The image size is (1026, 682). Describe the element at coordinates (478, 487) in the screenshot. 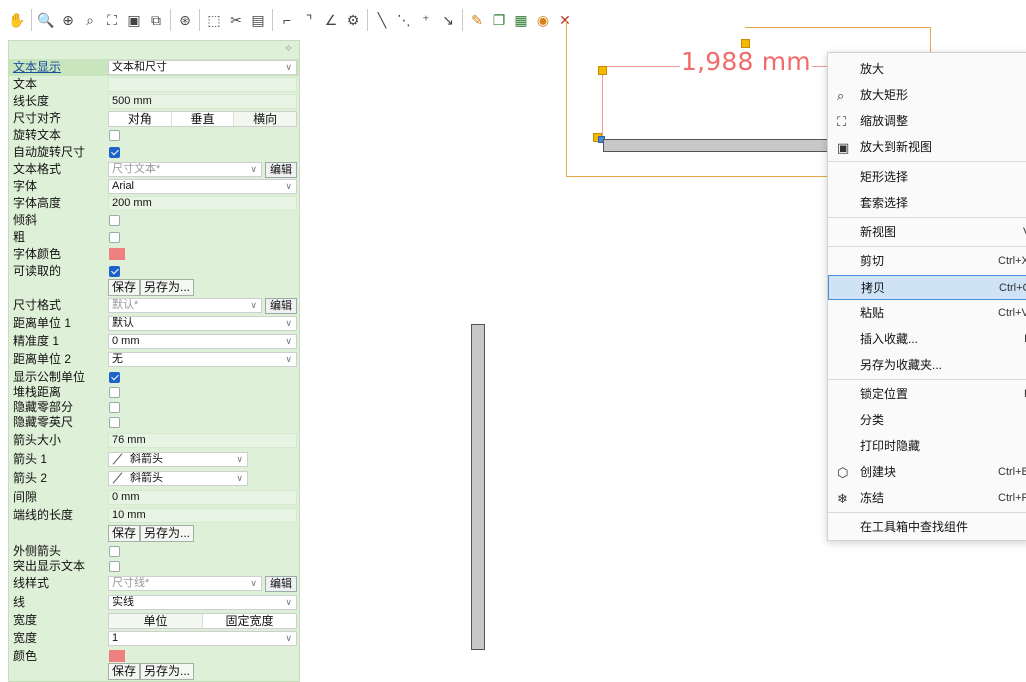

I see `vertical-wall-element` at that location.